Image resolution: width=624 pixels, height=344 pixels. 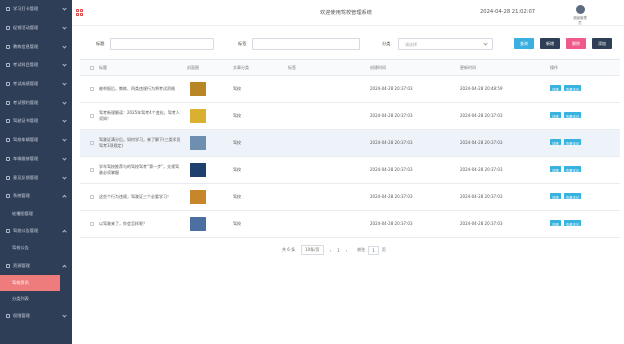 What do you see at coordinates (139, 68) in the screenshot?
I see `col-title: 标题` at bounding box center [139, 68].